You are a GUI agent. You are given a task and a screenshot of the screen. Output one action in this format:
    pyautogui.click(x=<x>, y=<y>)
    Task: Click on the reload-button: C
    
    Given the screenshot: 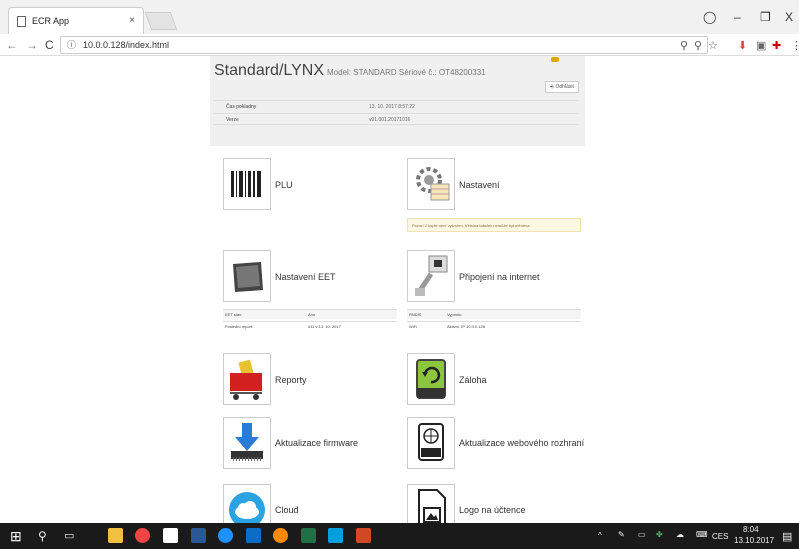 What is the action you would take?
    pyautogui.click(x=49, y=45)
    